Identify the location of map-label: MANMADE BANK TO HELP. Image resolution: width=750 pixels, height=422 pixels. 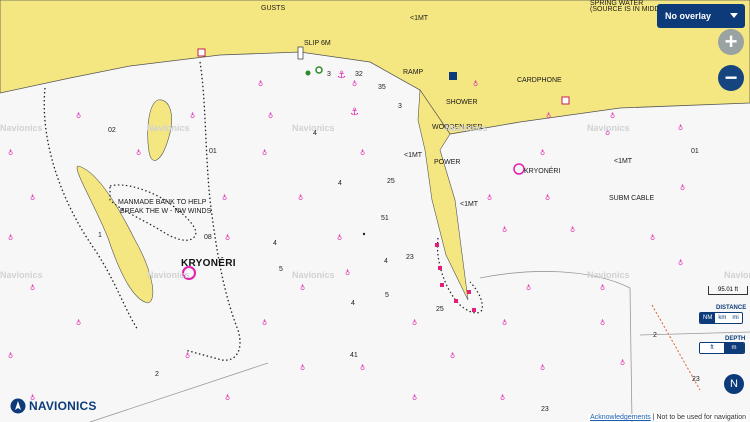
(162, 202).